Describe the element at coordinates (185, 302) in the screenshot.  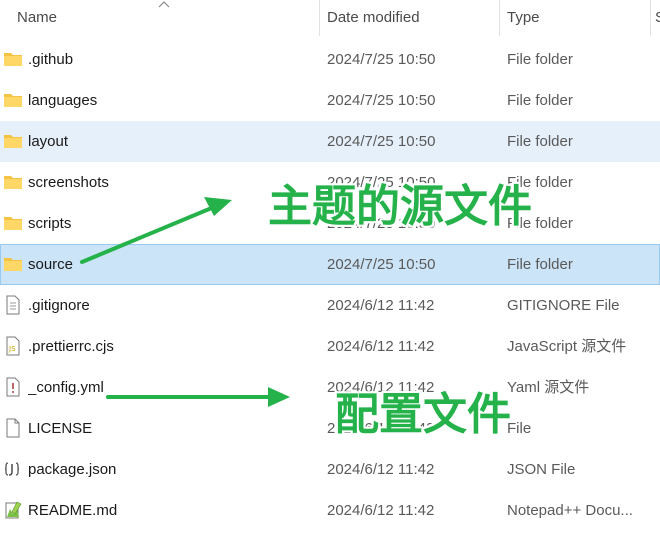
I see `annotation-arrows` at that location.